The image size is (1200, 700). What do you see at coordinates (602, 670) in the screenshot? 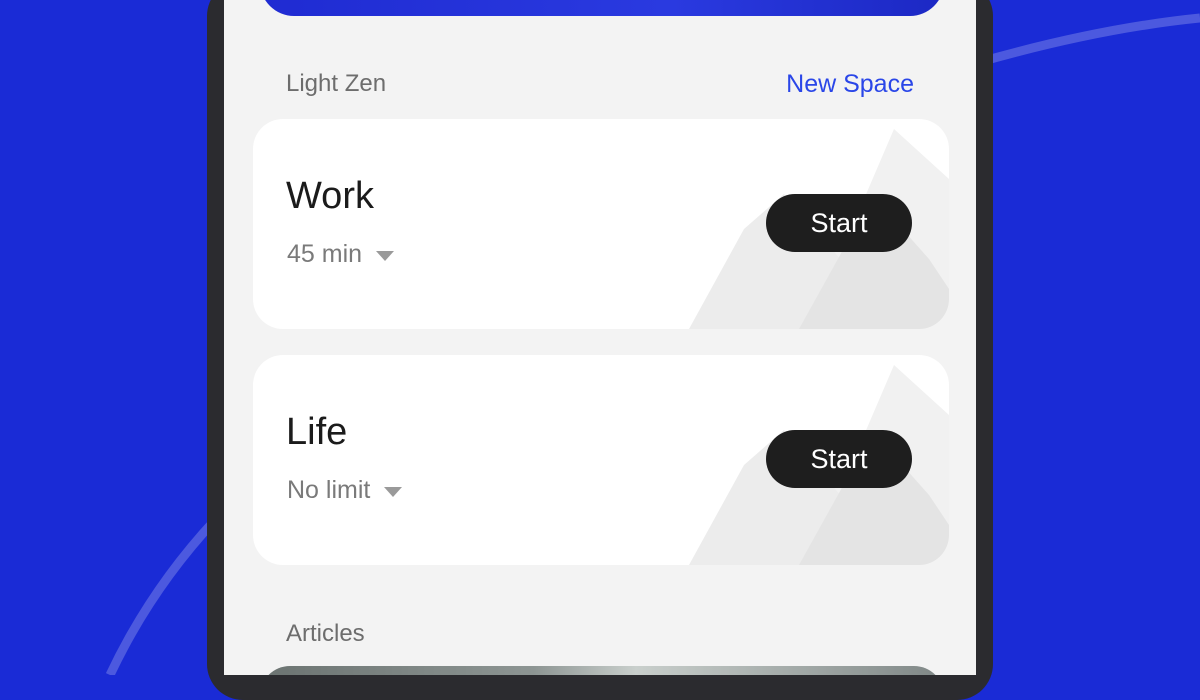
I see `article-thumbnail` at bounding box center [602, 670].